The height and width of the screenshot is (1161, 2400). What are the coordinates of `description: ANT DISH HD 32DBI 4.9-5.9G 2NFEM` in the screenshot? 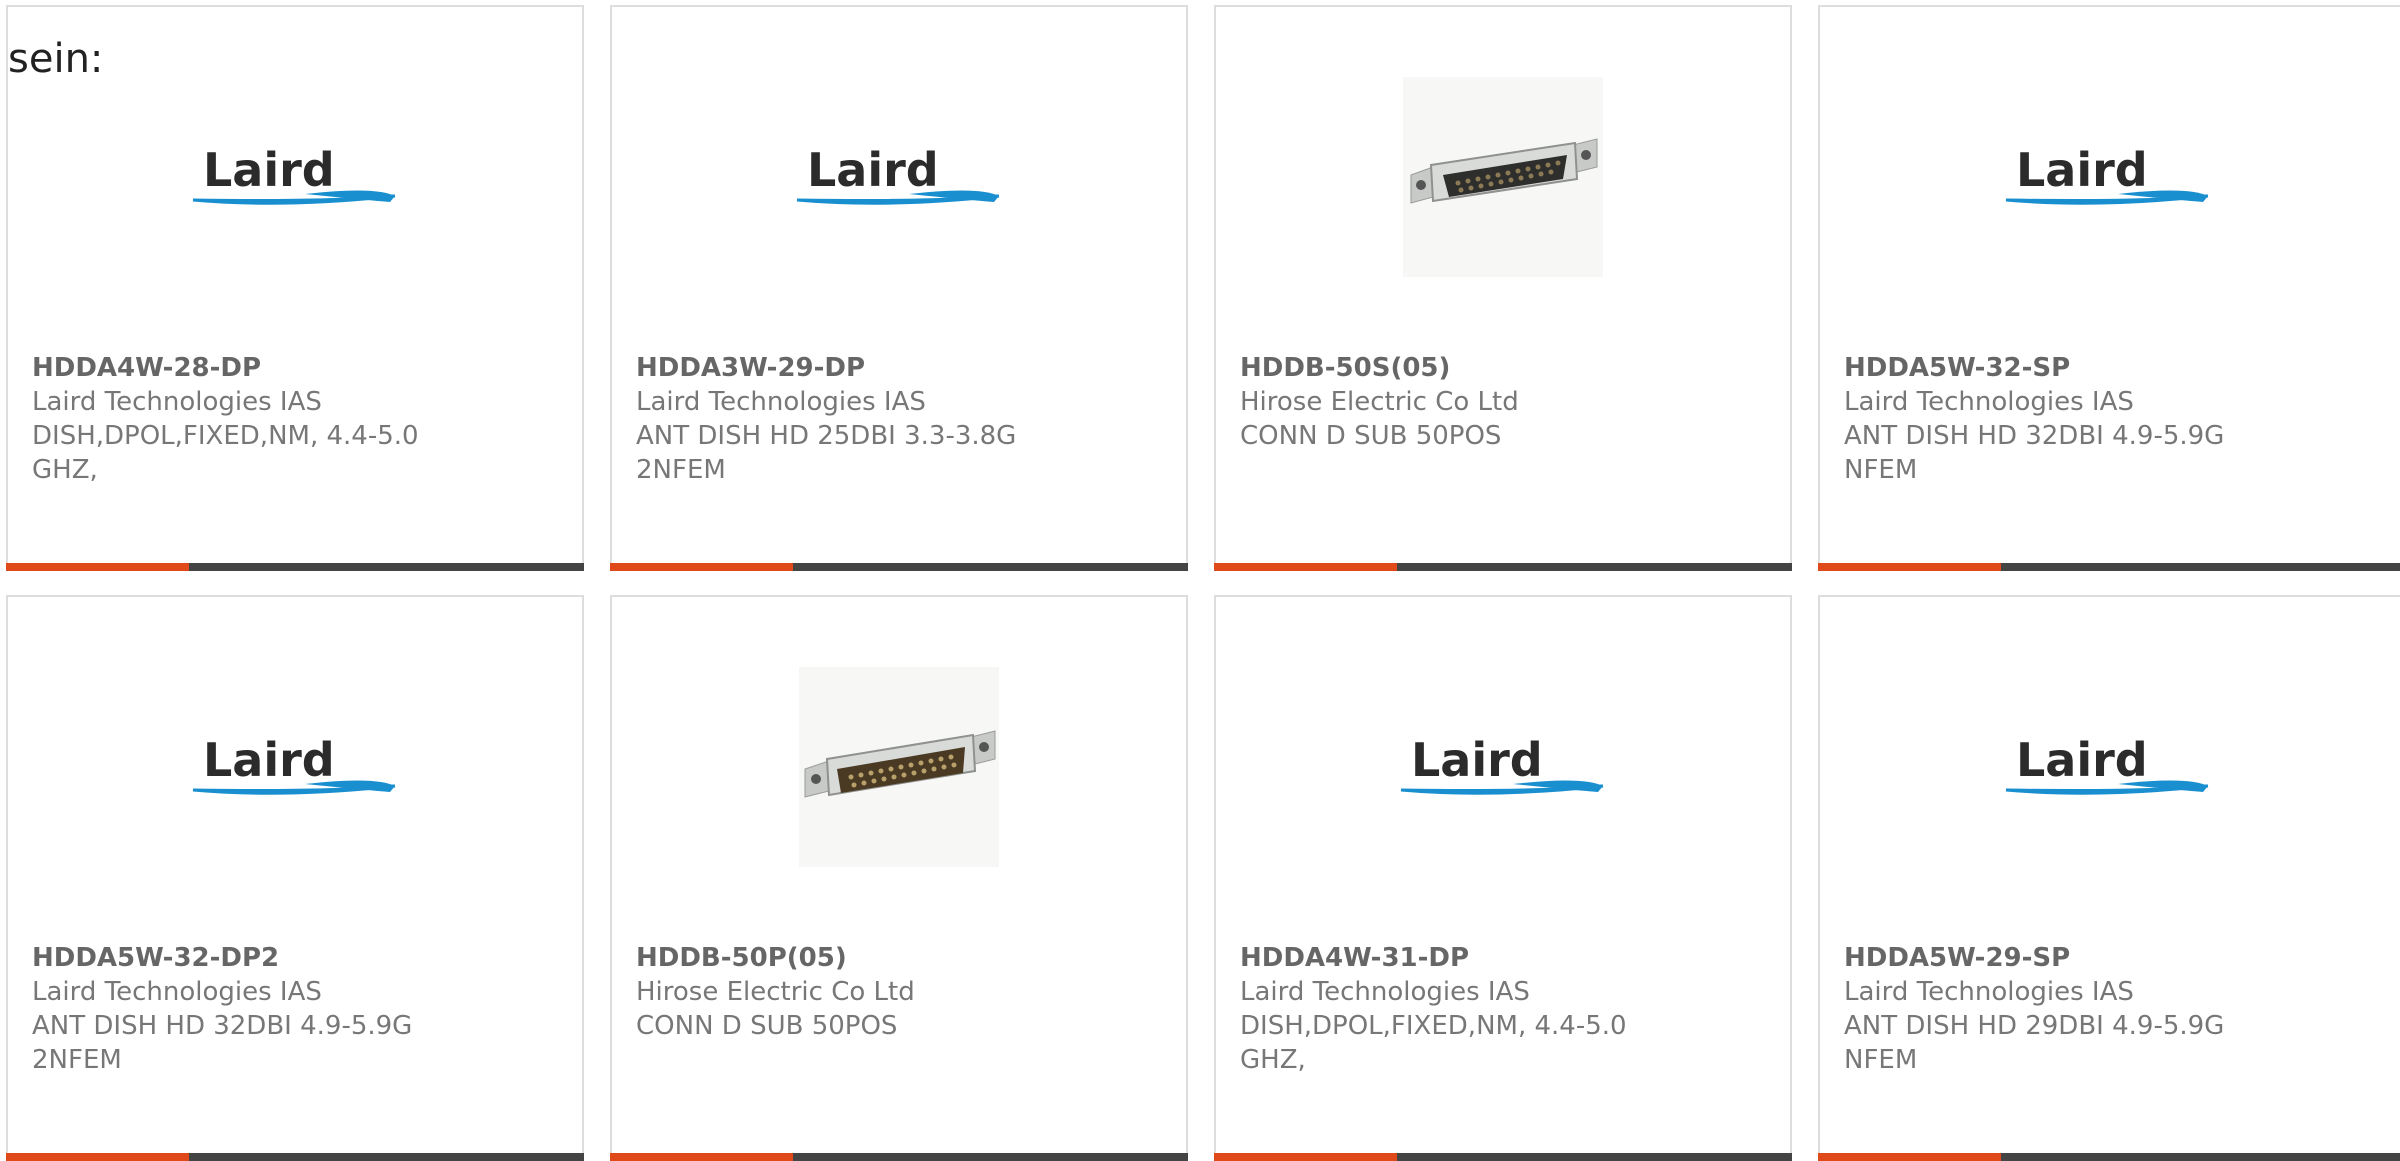 It's located at (222, 1043).